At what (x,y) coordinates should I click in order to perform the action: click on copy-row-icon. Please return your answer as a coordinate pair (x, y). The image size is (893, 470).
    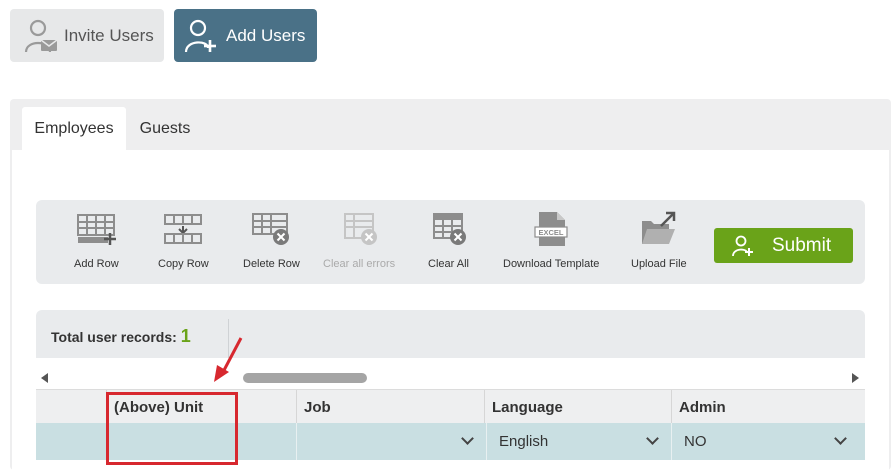
    Looking at the image, I should click on (183, 229).